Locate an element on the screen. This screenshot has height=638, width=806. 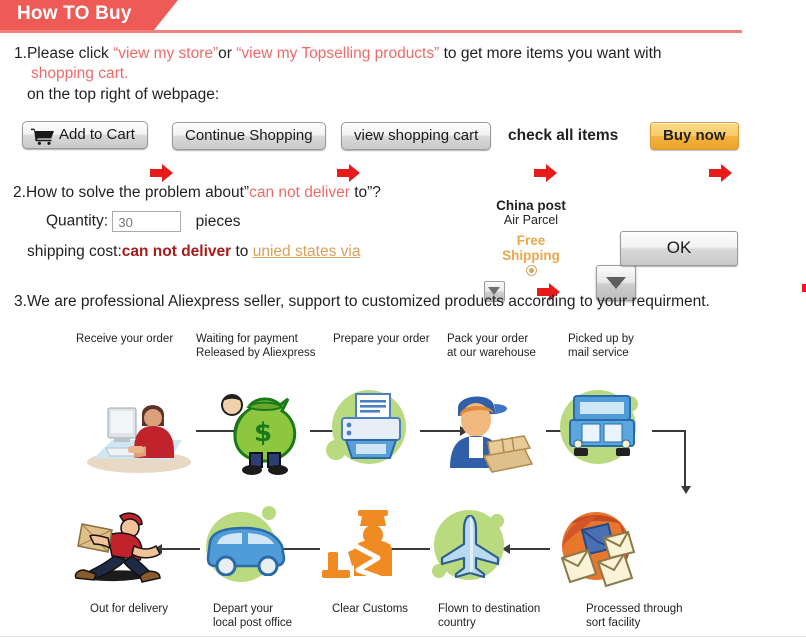
add-to-cart-button-surface: Add to Cart is located at coordinates (85, 135).